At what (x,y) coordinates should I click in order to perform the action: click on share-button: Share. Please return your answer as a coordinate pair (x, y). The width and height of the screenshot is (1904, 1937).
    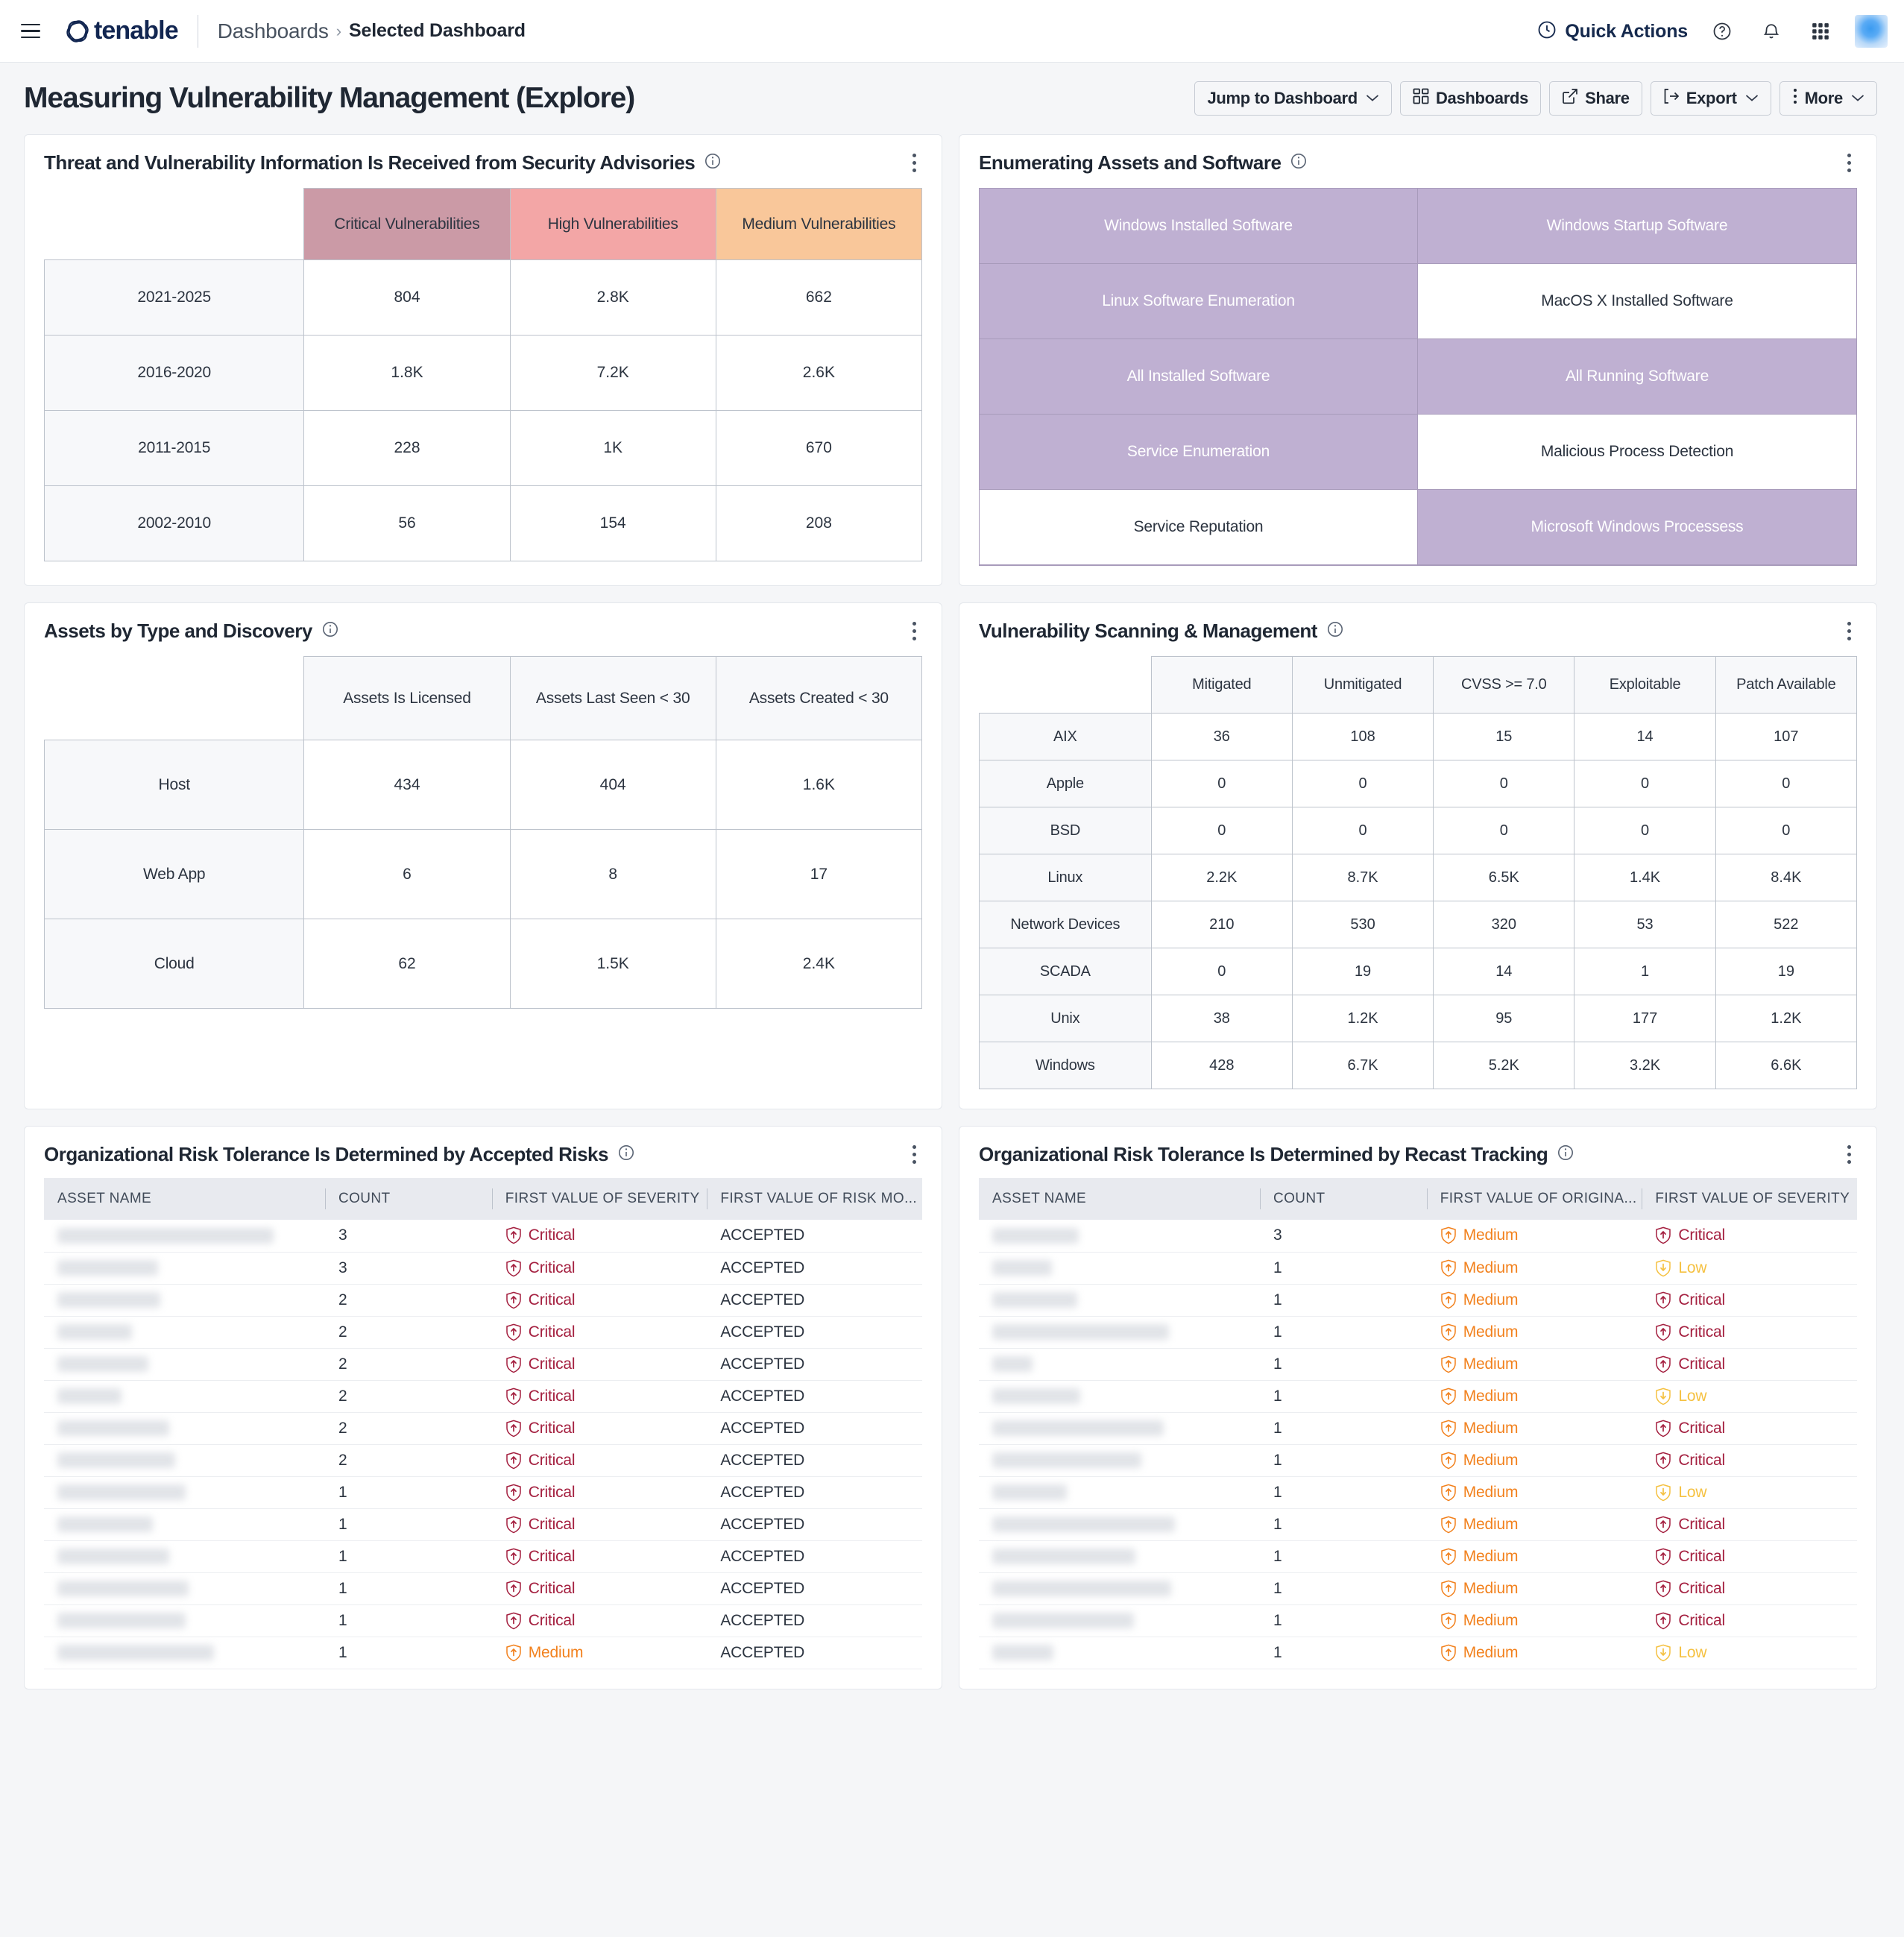
    Looking at the image, I should click on (1595, 99).